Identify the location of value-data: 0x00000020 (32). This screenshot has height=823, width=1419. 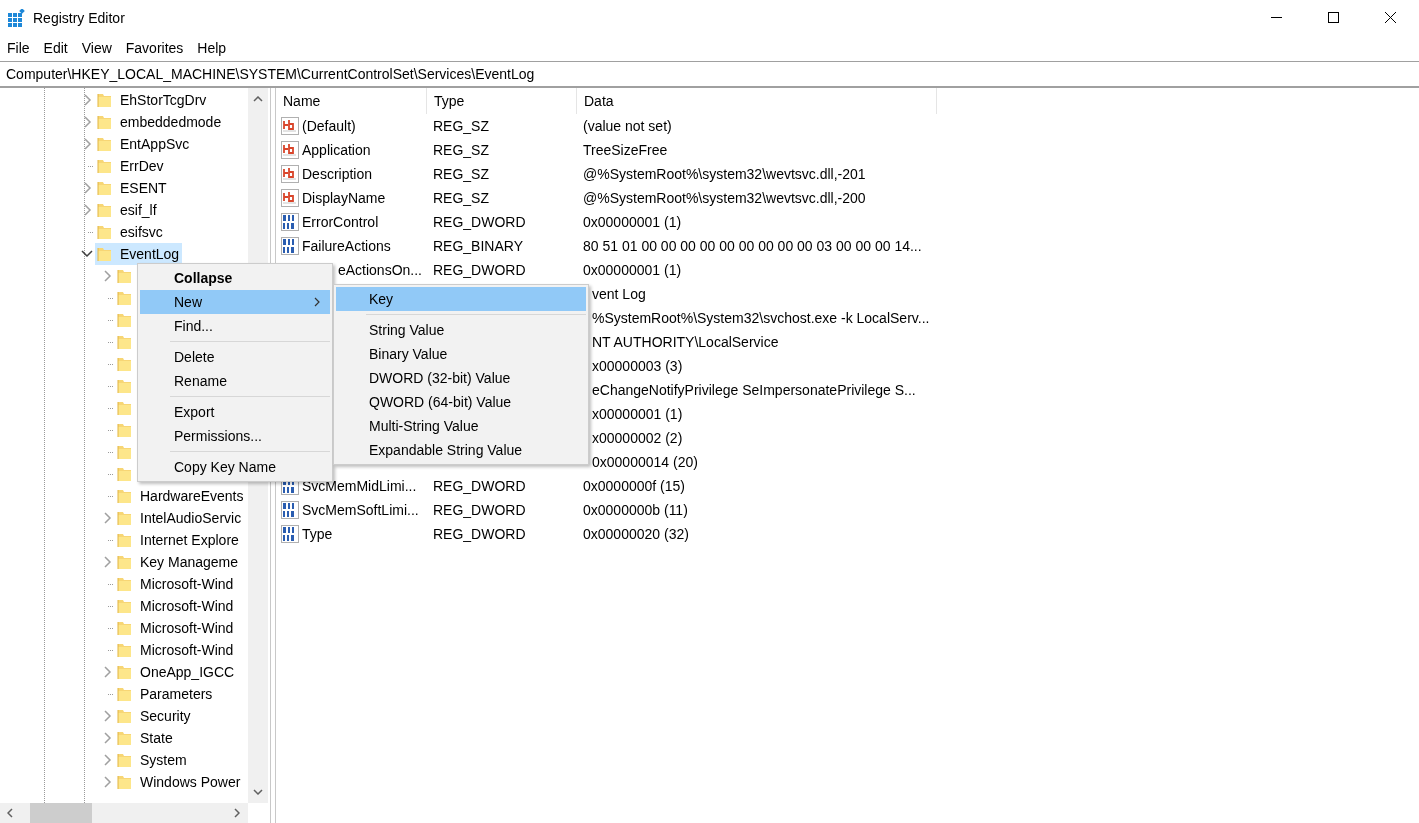
(636, 534).